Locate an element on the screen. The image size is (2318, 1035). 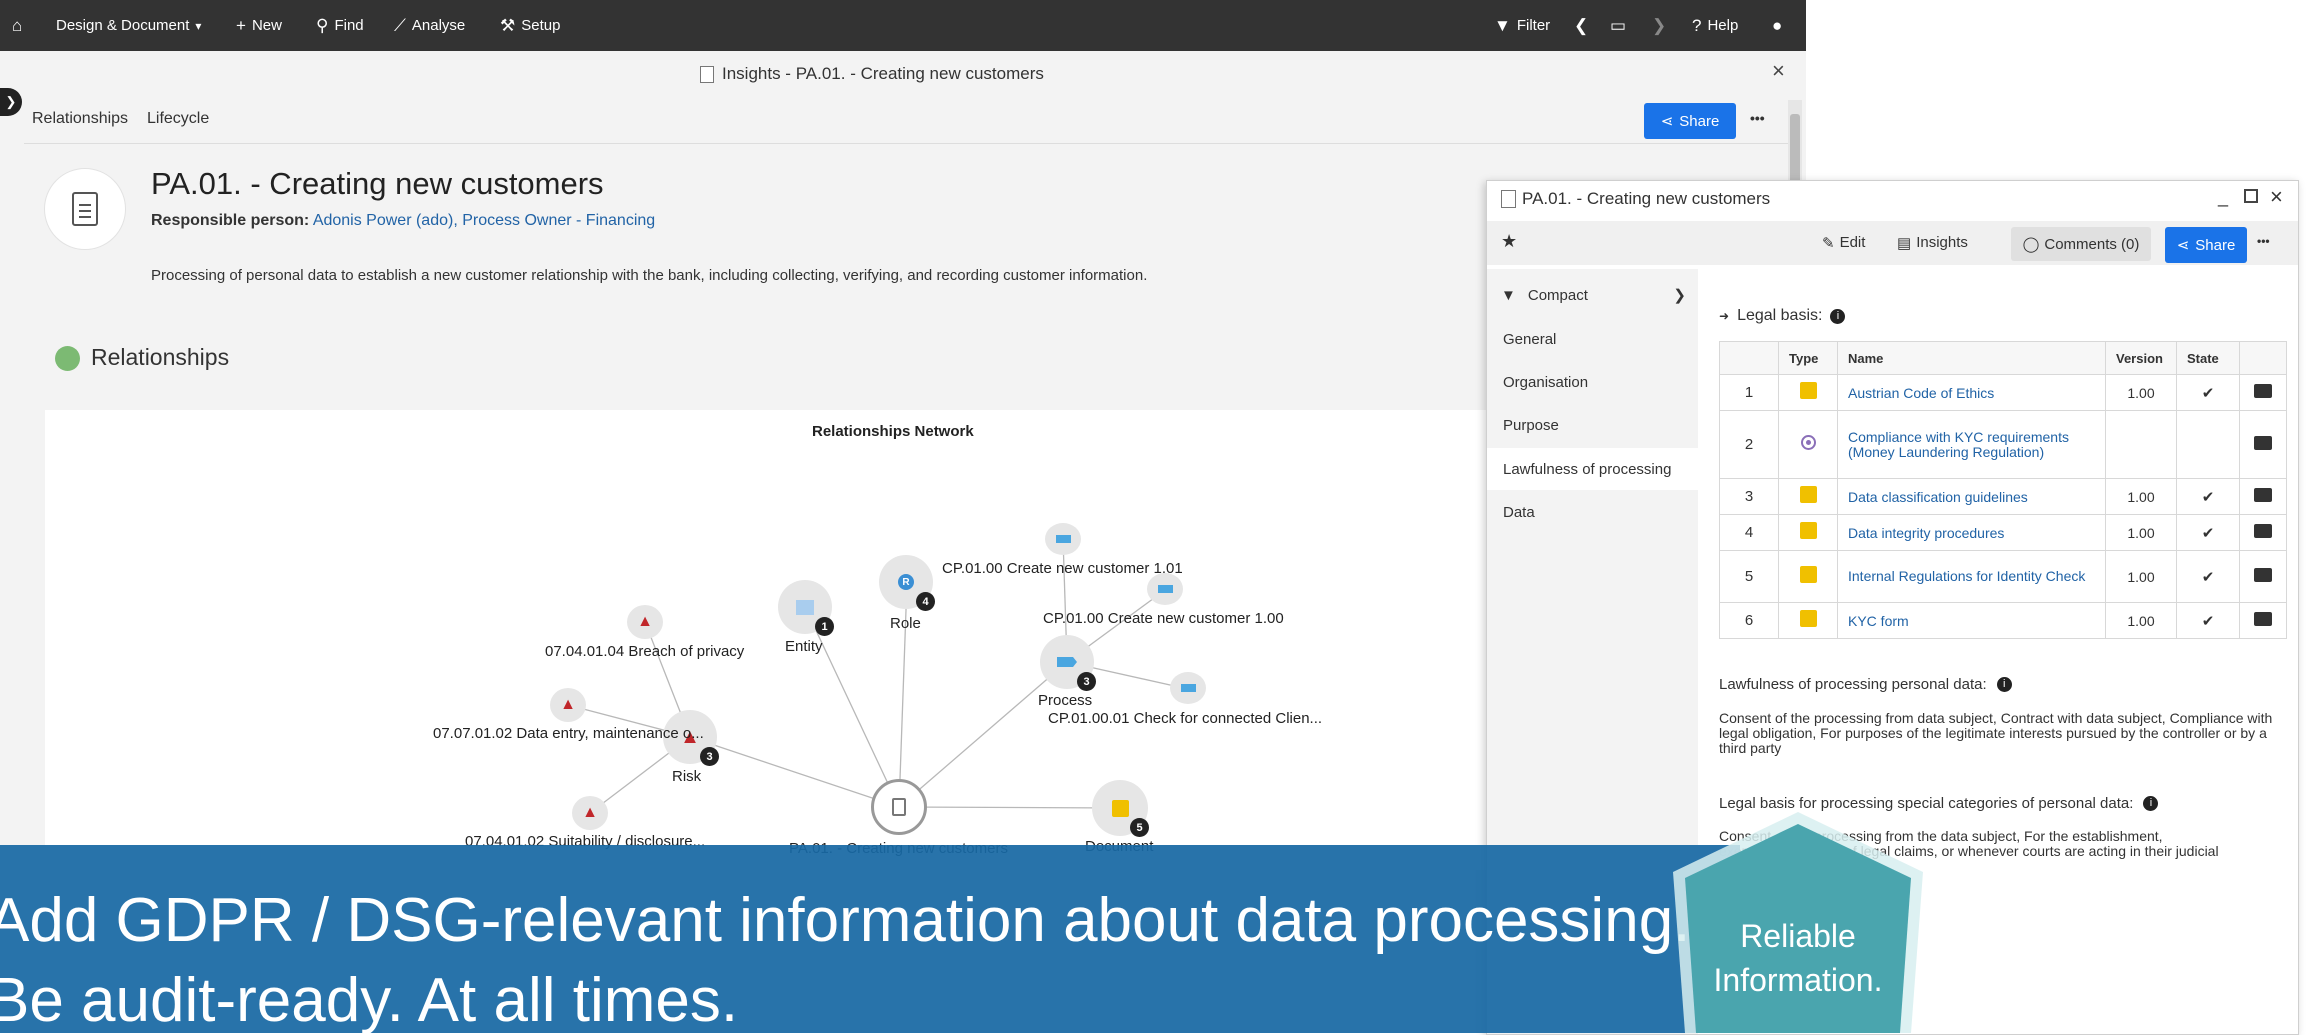
menu-design-document: Design & Document ▾ is located at coordinates (128, 25).